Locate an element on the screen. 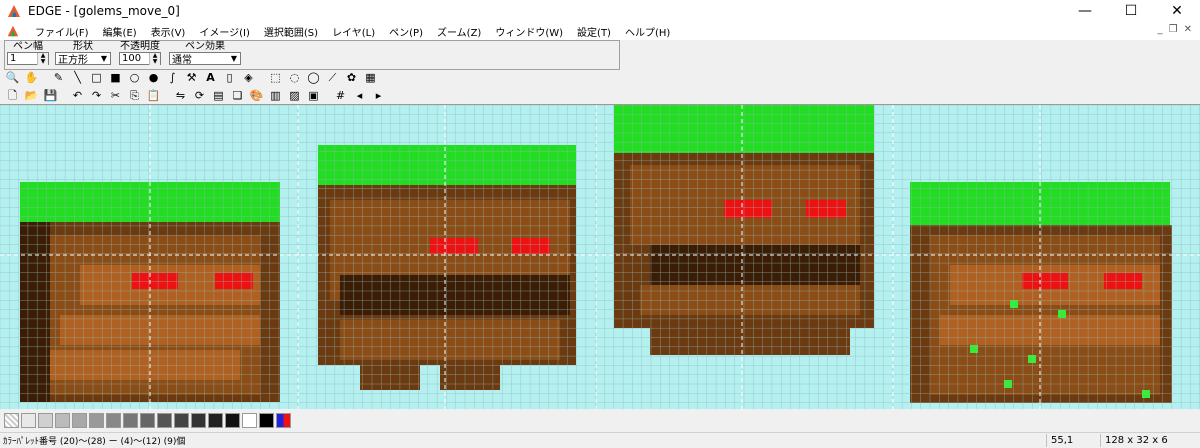  zoom-icon: 🔍 is located at coordinates (12, 77).